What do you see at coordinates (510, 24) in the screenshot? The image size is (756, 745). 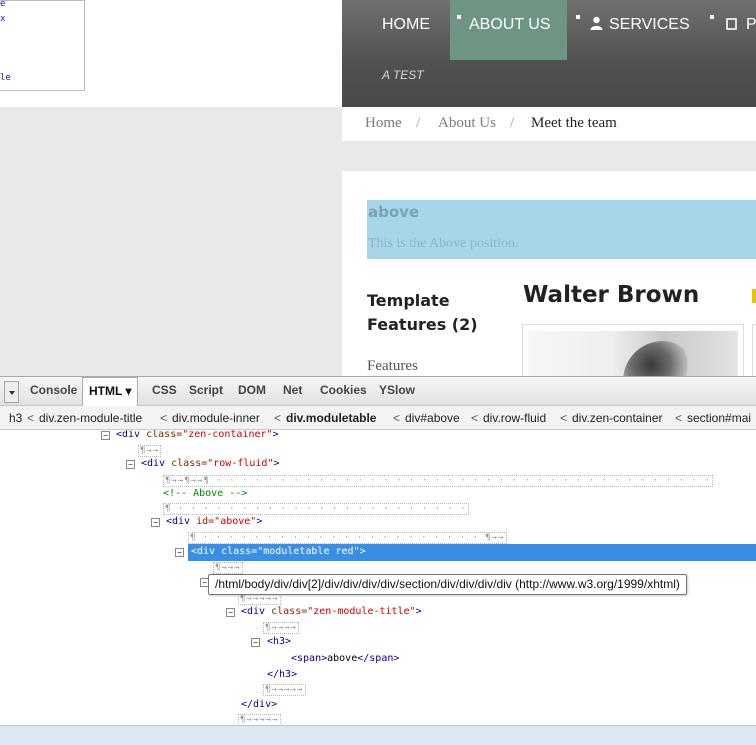 I see `nav-item-label: ABOUT US` at bounding box center [510, 24].